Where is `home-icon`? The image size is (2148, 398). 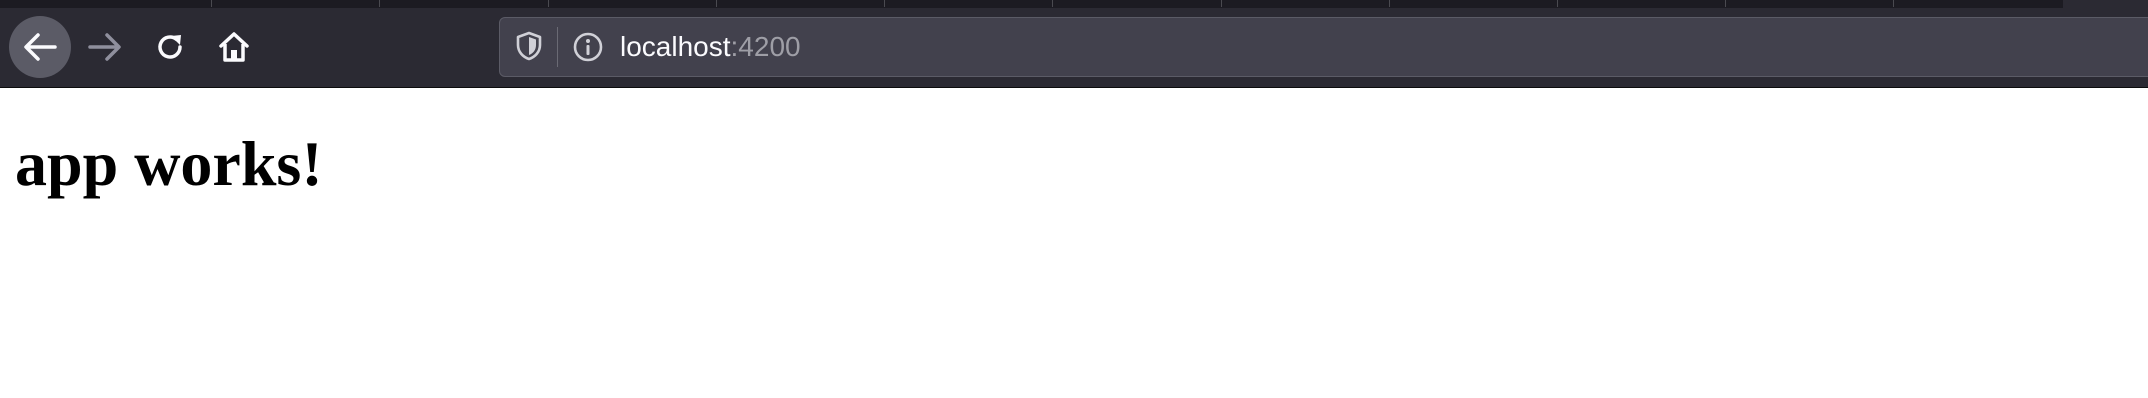
home-icon is located at coordinates (234, 47).